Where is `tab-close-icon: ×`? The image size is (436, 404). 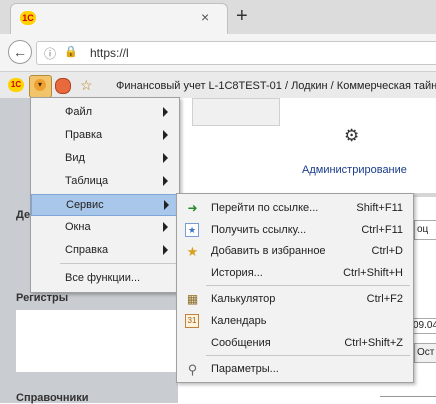
tab-close-icon: × is located at coordinates (205, 17).